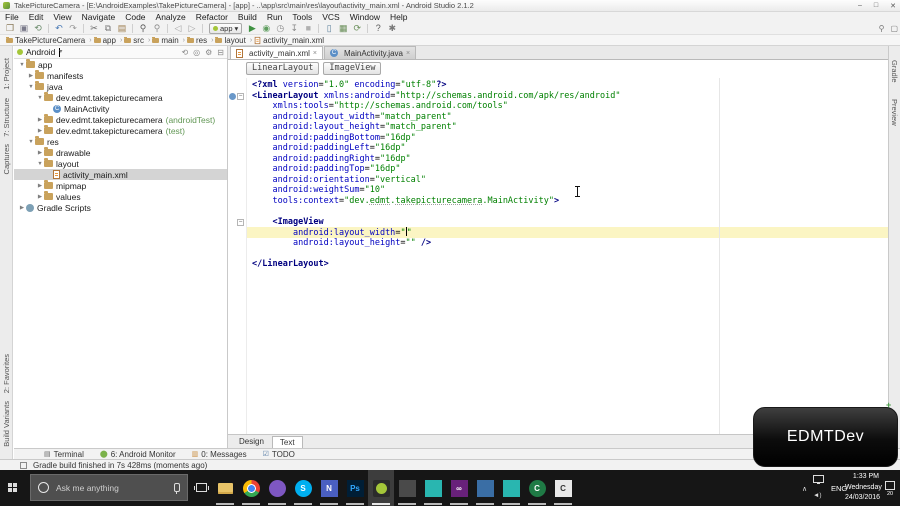  Describe the element at coordinates (275, 17) in the screenshot. I see `menu-run: Run` at that location.